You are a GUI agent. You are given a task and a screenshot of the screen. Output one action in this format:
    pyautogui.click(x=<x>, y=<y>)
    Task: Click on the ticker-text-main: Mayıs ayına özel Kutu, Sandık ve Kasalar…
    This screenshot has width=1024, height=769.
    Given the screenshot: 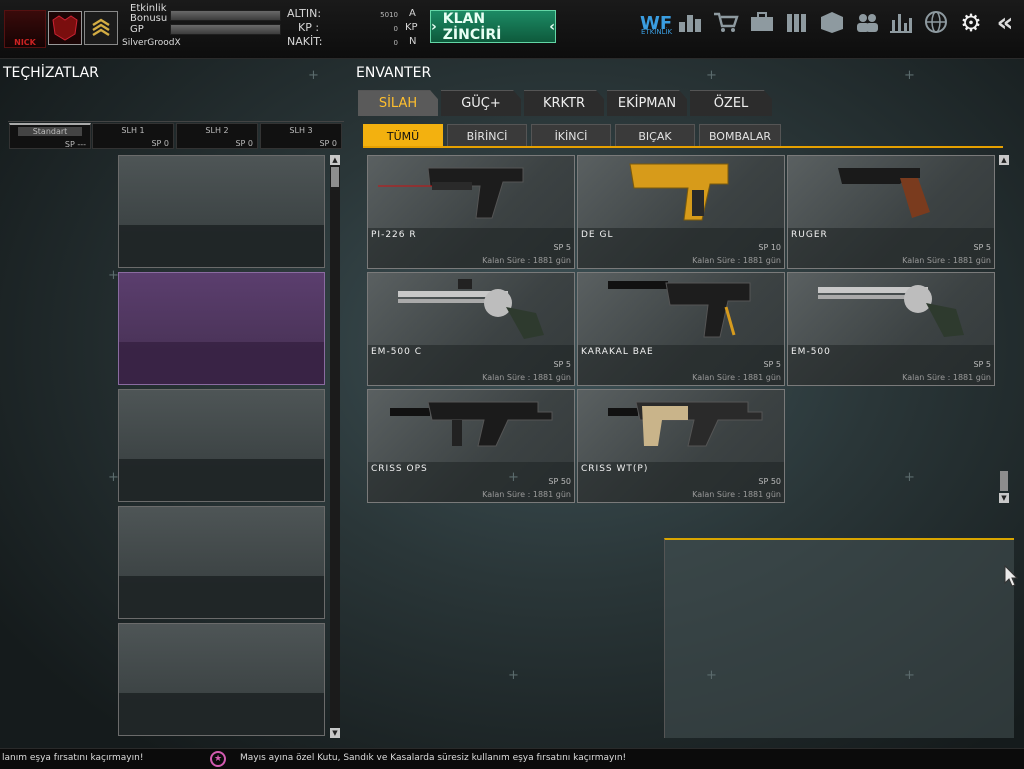 What is the action you would take?
    pyautogui.click(x=433, y=758)
    